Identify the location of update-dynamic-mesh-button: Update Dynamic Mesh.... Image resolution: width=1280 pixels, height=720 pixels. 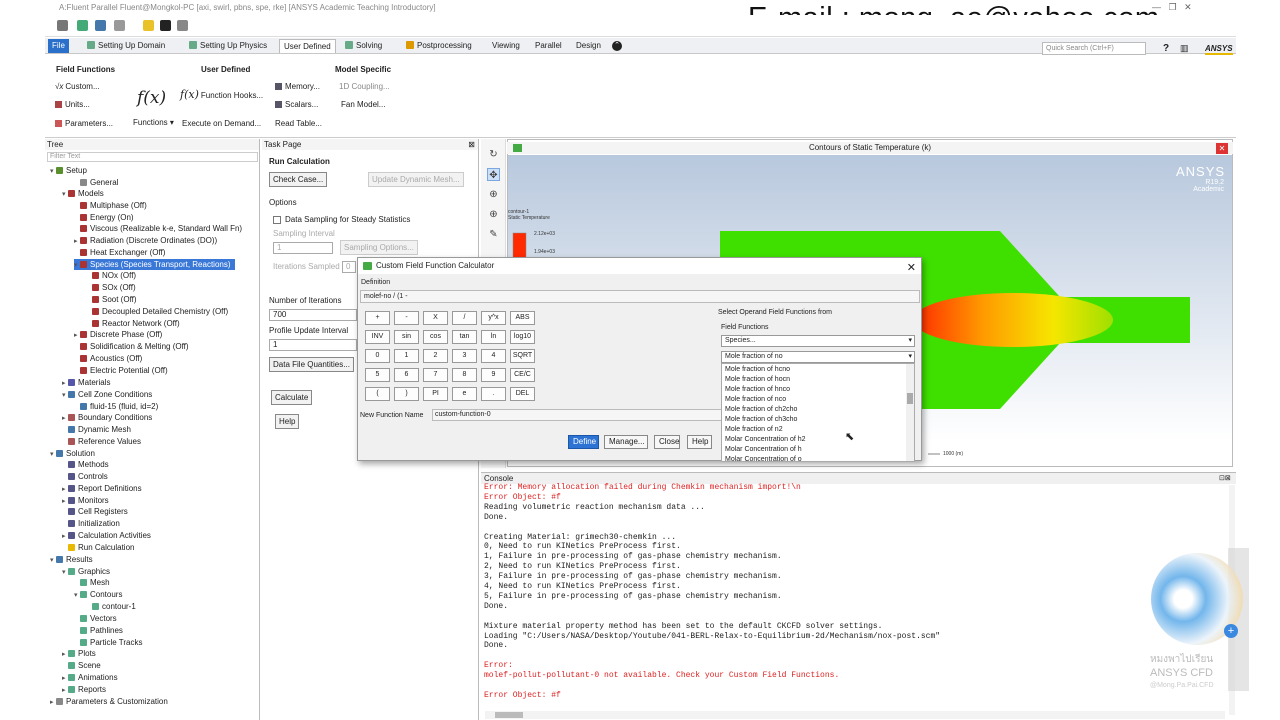
(416, 179).